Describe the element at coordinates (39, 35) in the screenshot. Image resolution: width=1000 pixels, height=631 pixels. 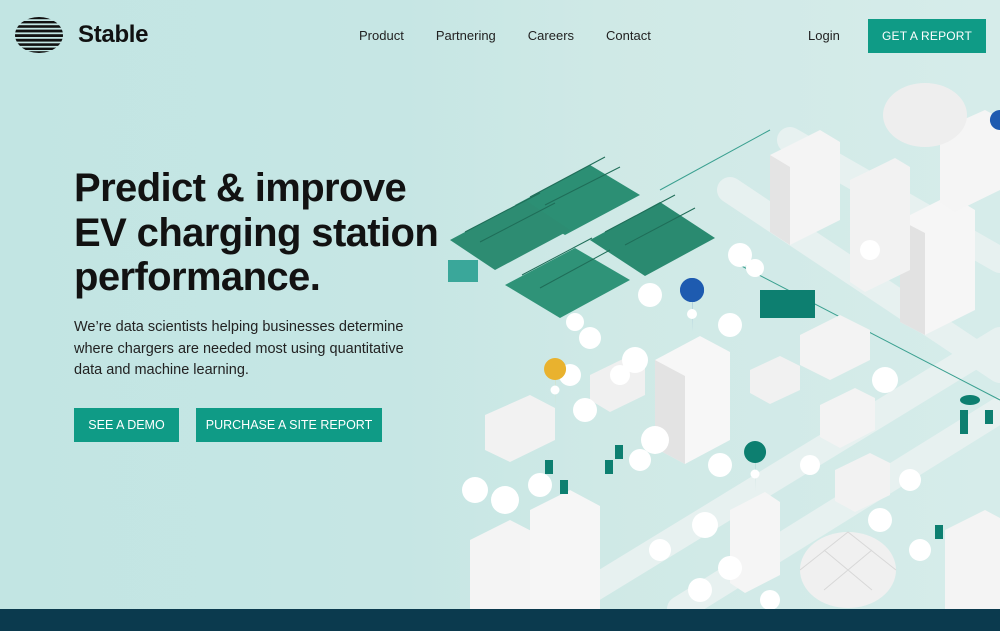
I see `logo-mark-icon` at that location.